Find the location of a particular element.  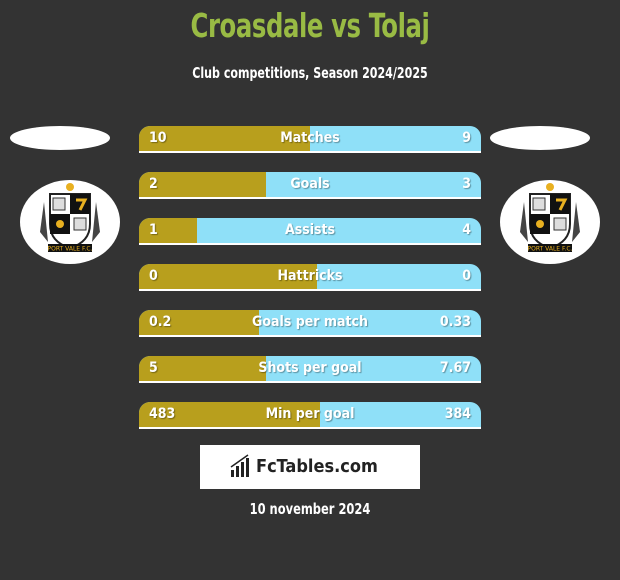

right-club-badge: PORT VALE F.C. is located at coordinates (550, 222).